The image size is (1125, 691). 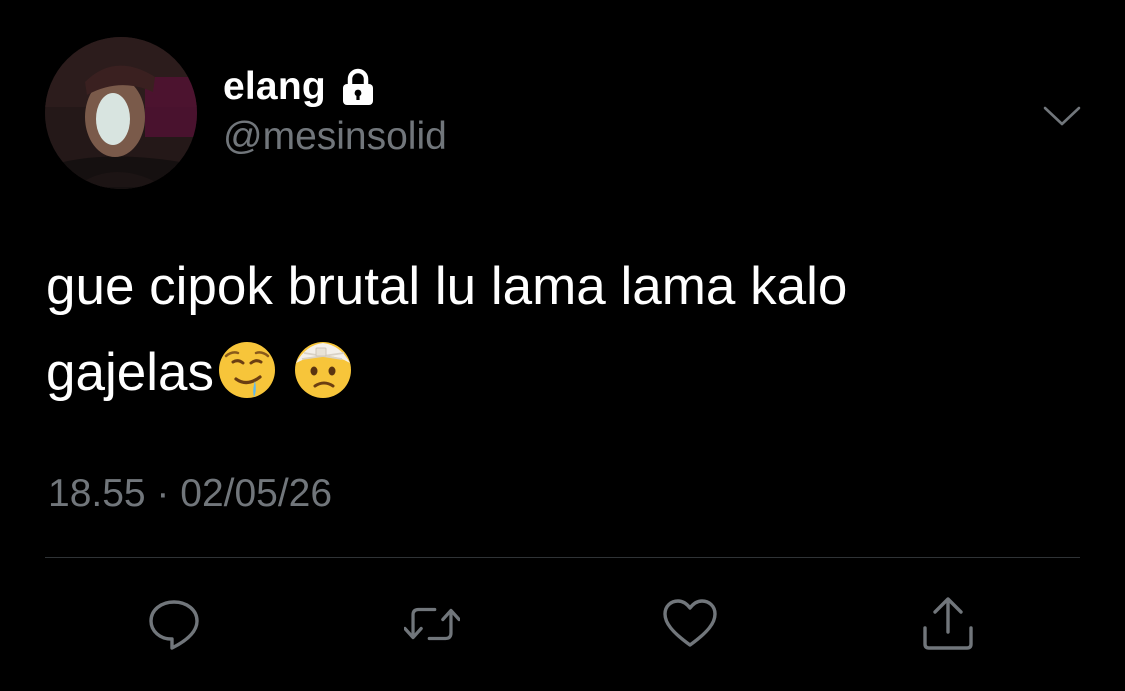 What do you see at coordinates (130, 372) in the screenshot?
I see `tweet-text-line2-text: gajelas` at bounding box center [130, 372].